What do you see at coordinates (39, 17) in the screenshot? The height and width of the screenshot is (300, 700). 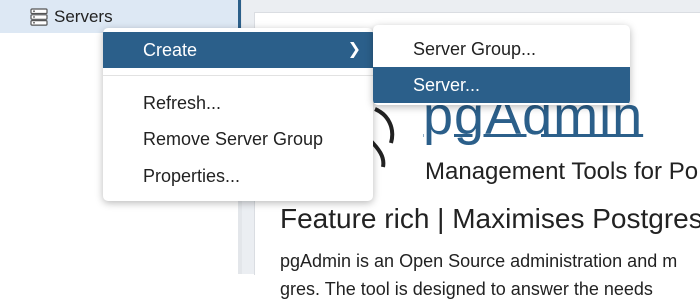 I see `server-group-icon` at bounding box center [39, 17].